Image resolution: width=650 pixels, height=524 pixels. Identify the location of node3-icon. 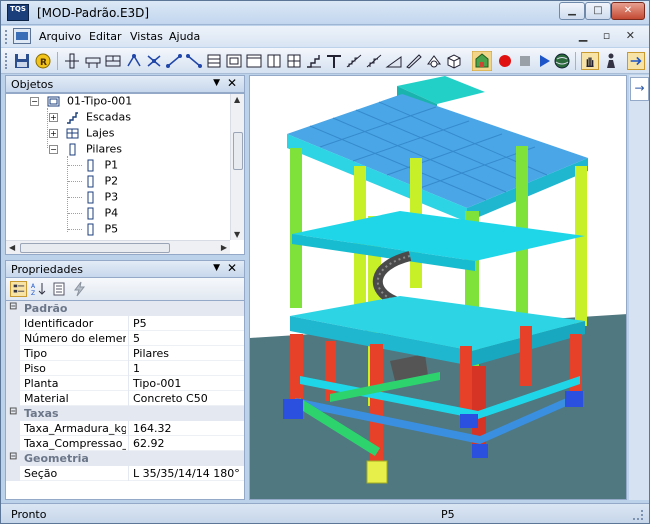
(174, 61).